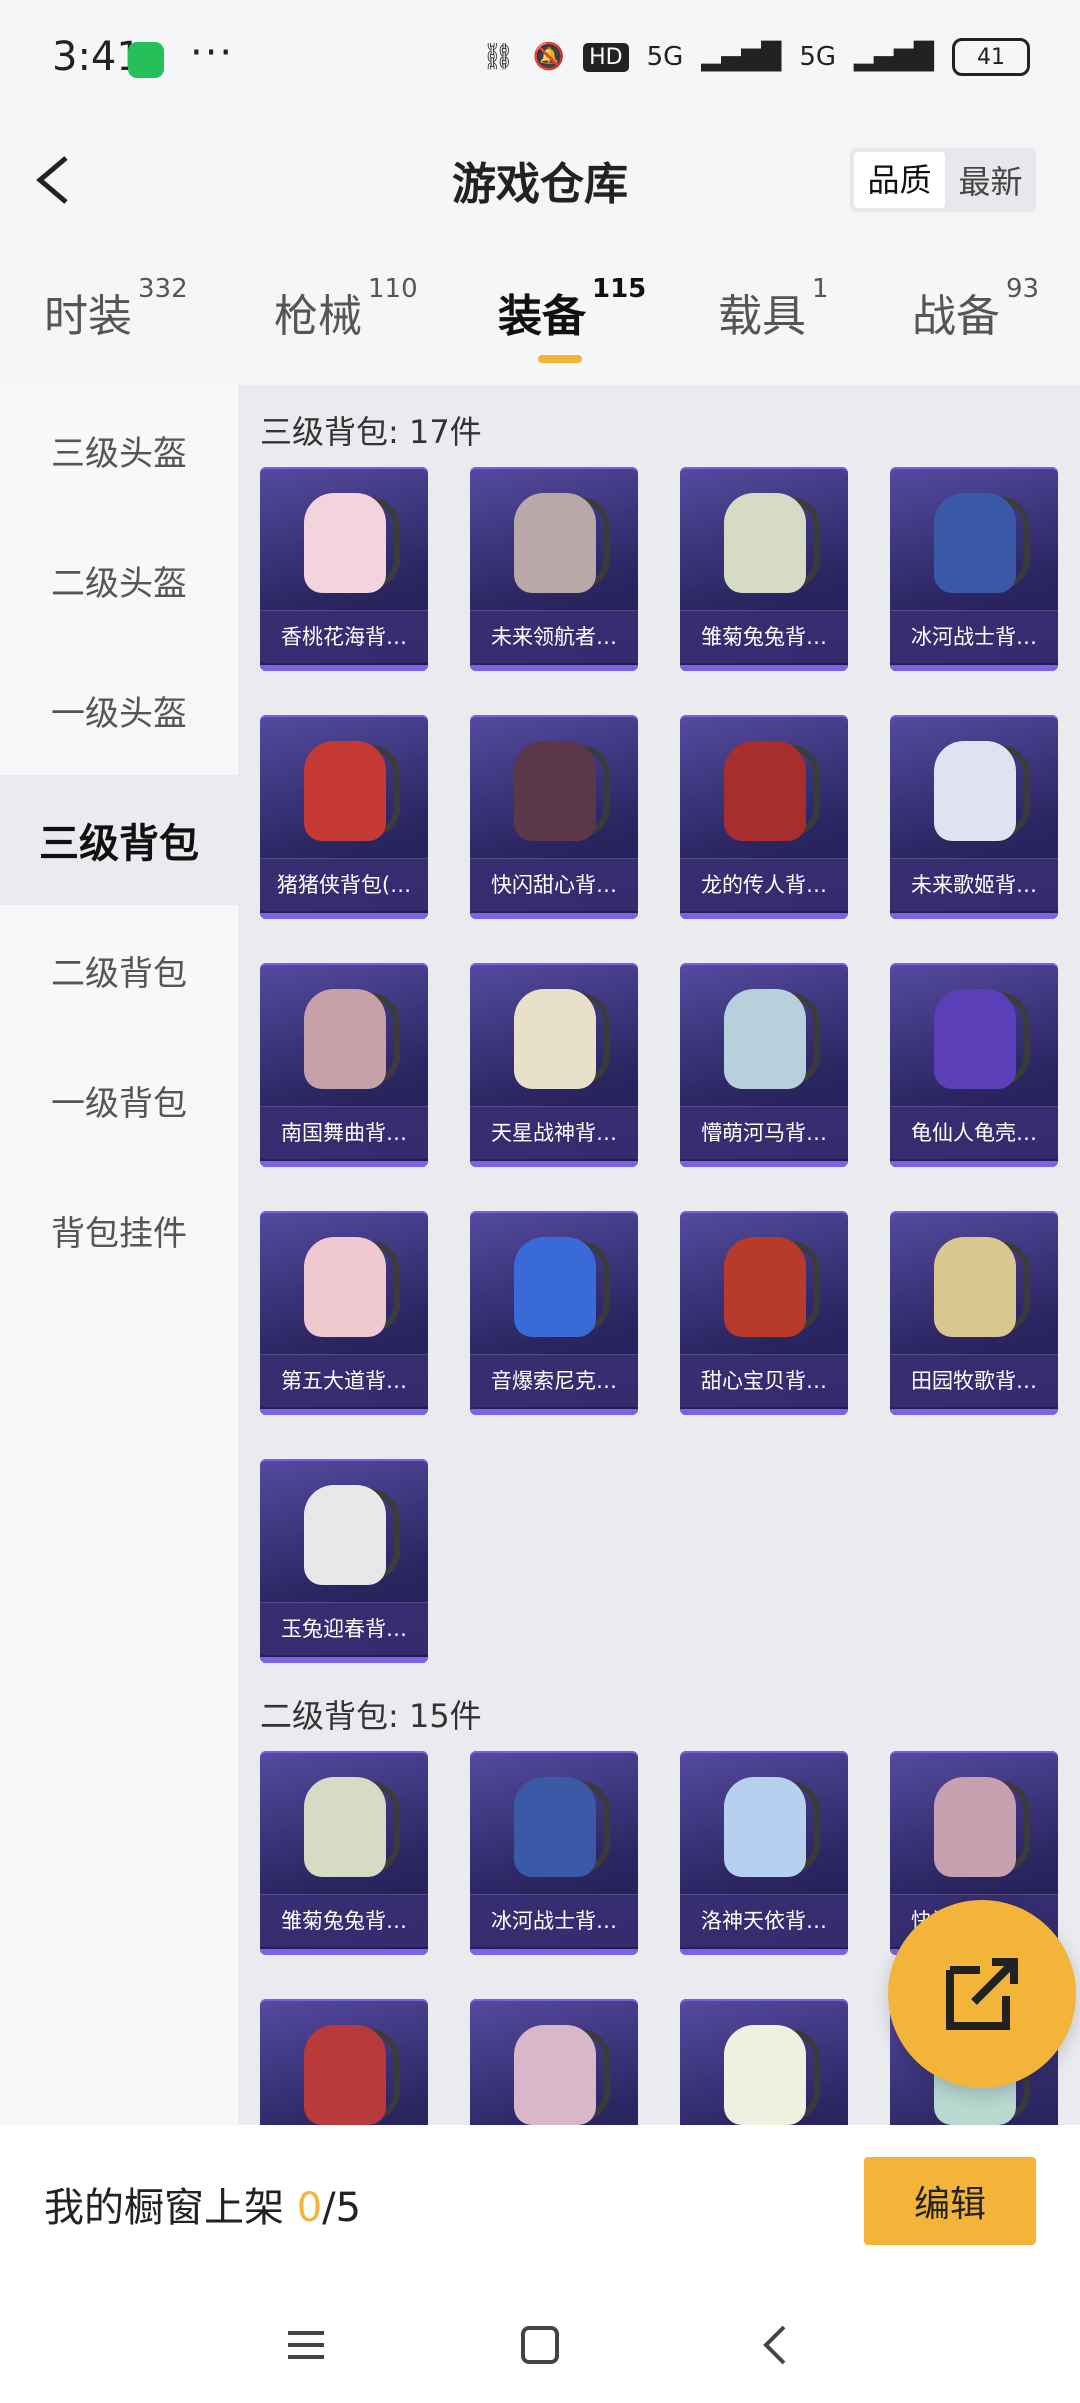 This screenshot has height=2403, width=1080. I want to click on share-icon, so click(982, 1994).